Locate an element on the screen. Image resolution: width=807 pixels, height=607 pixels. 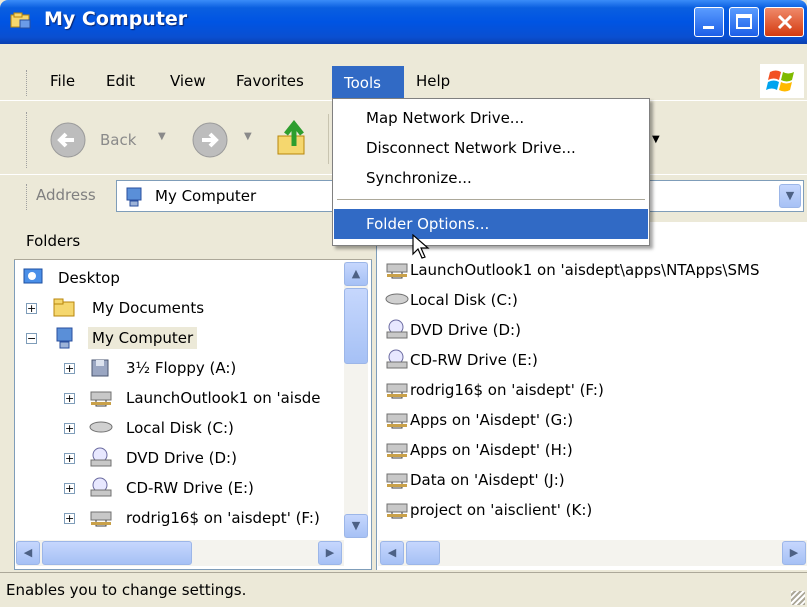
menu-favorites: Favorites is located at coordinates (270, 81).